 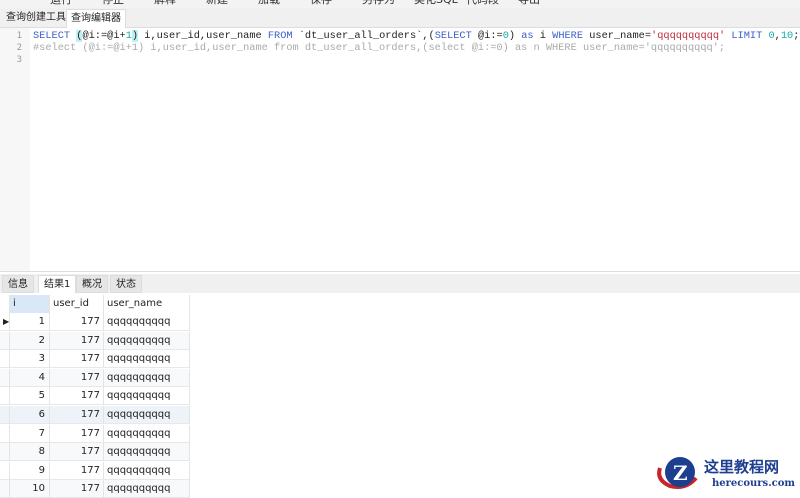 I want to click on cell-i: 10, so click(x=30, y=489).